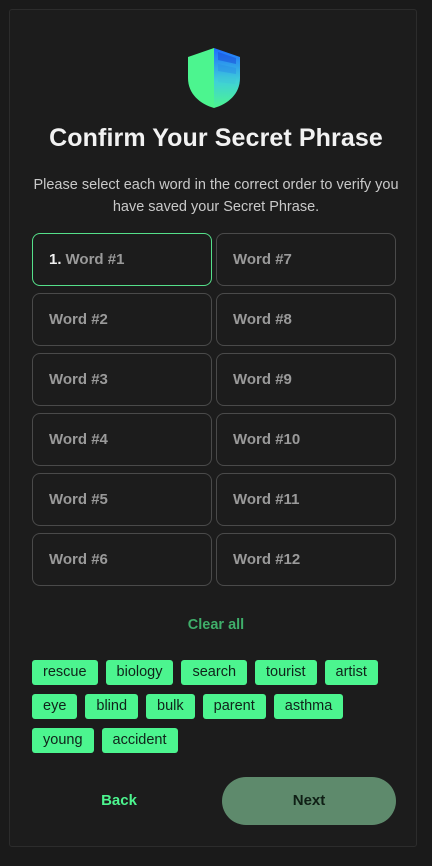 Image resolution: width=432 pixels, height=866 pixels. What do you see at coordinates (139, 740) in the screenshot?
I see `word-chip-accident: accident` at bounding box center [139, 740].